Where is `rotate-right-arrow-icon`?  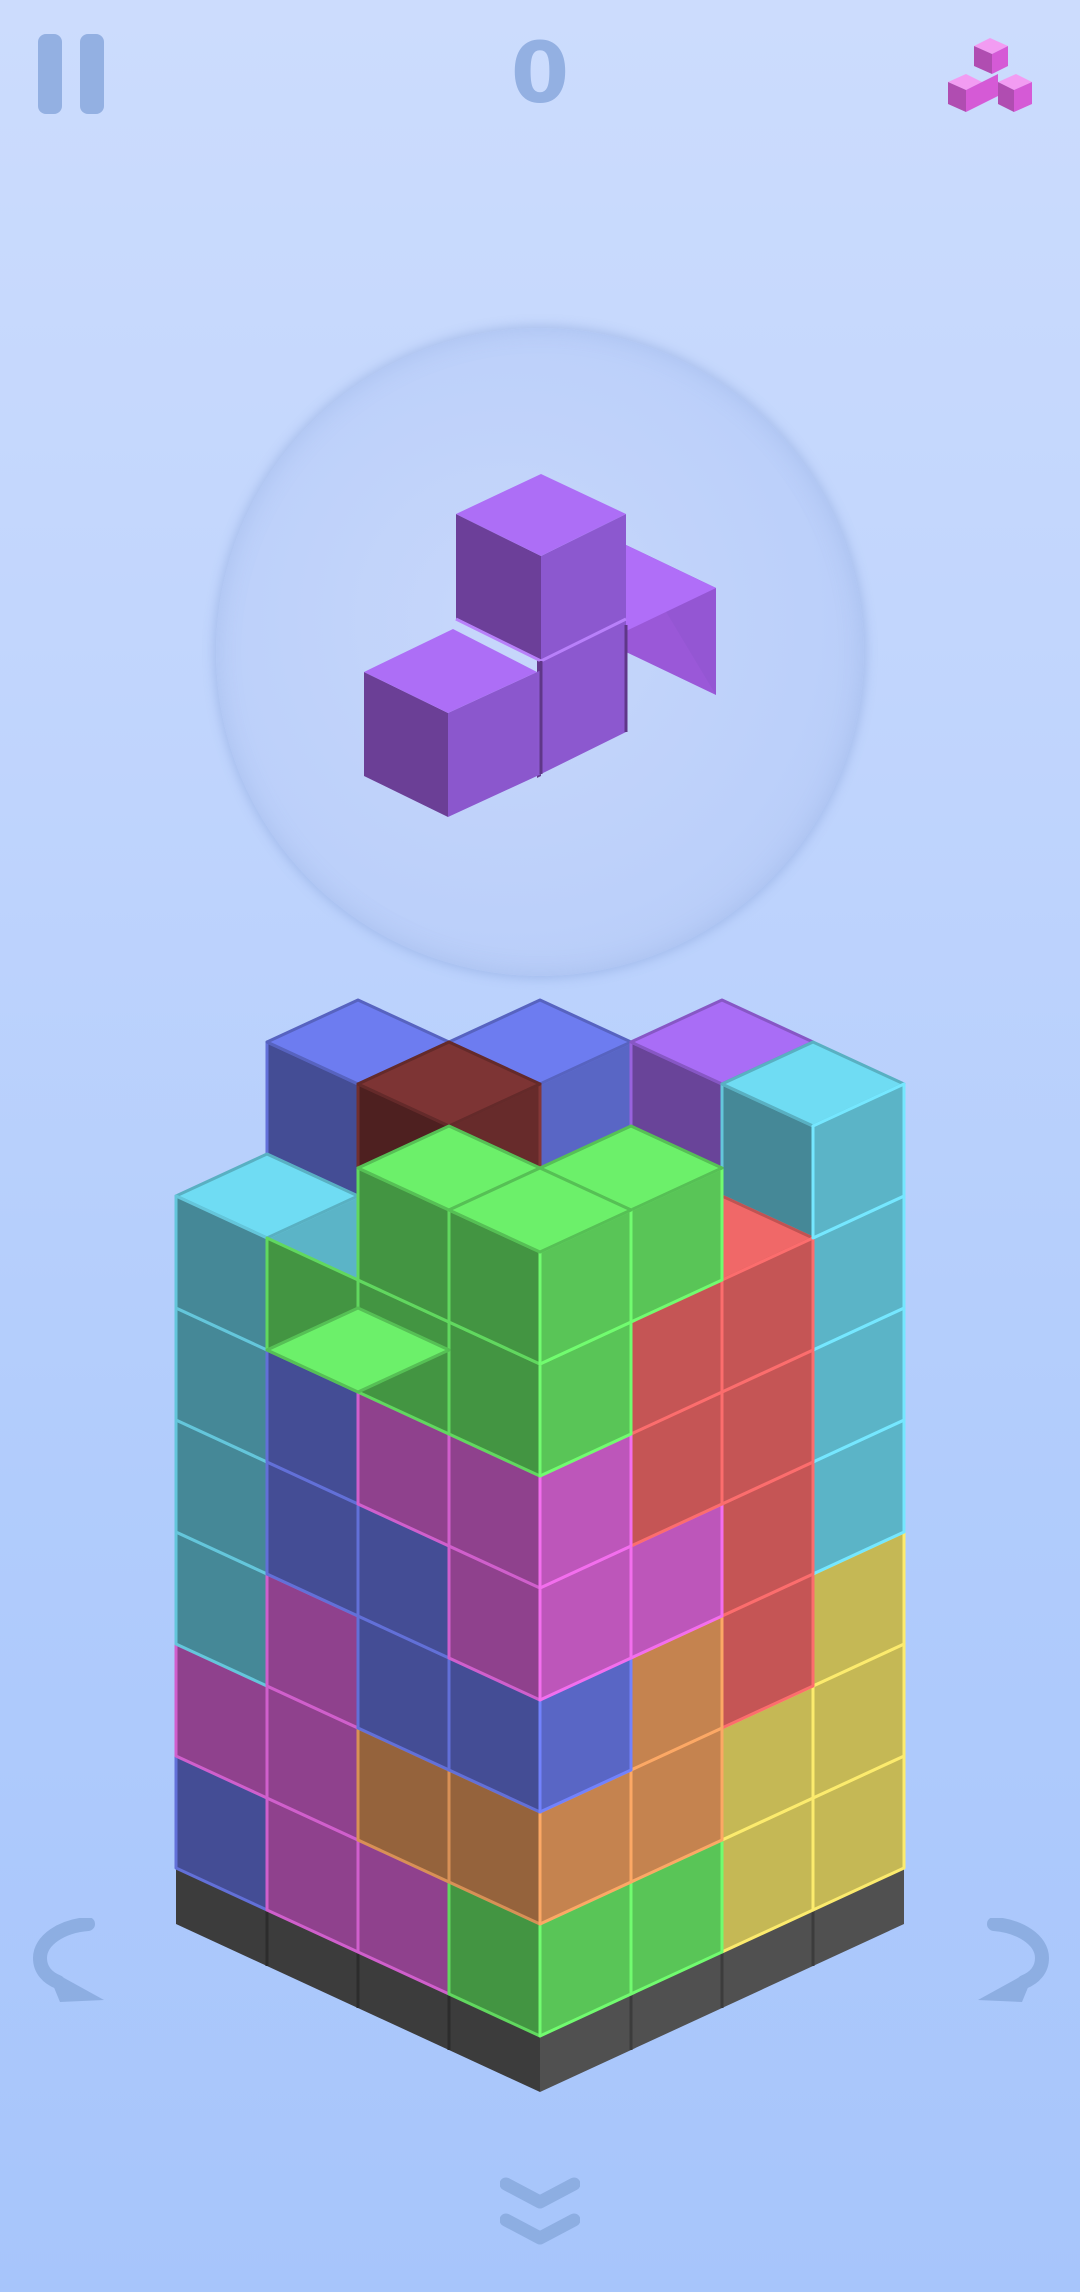 rotate-right-arrow-icon is located at coordinates (1012, 1961).